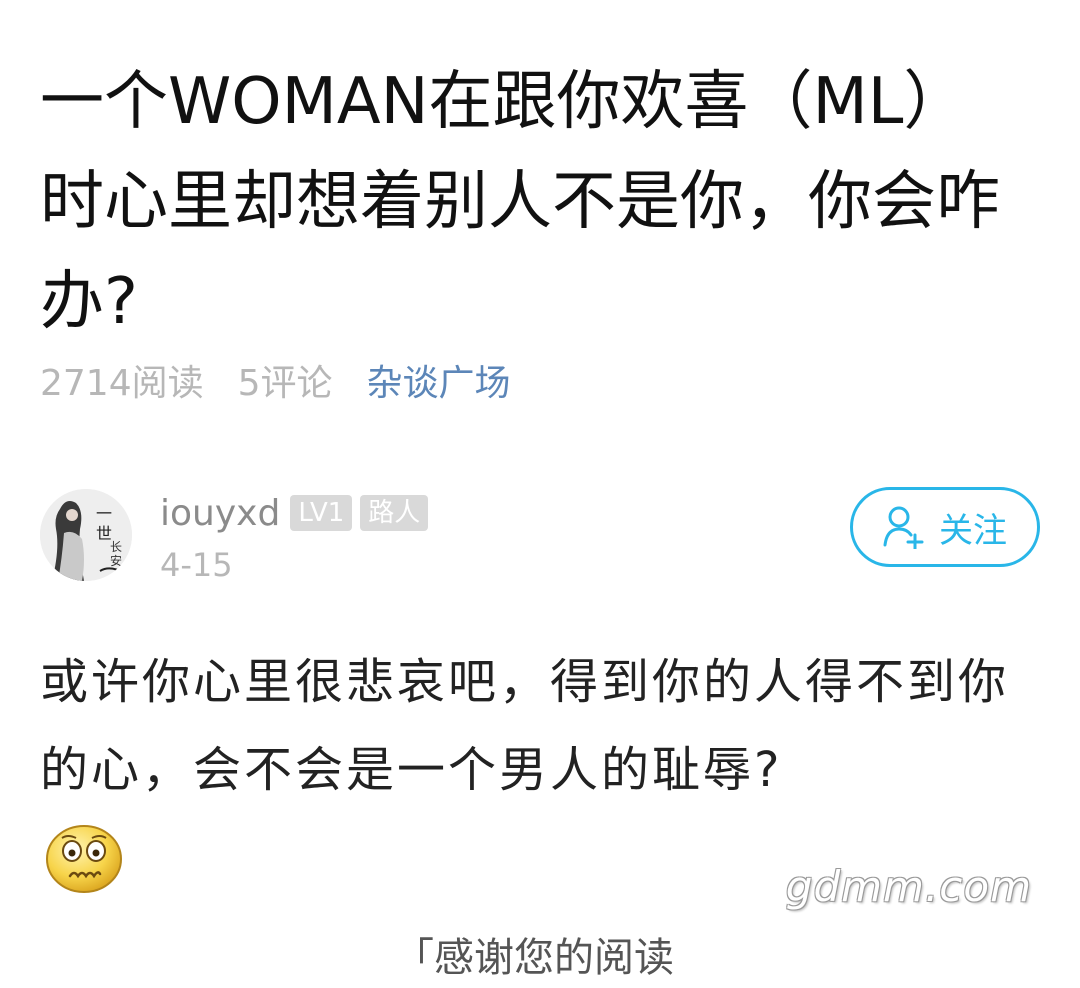 Image resolution: width=1080 pixels, height=988 pixels. I want to click on follow-label: 关注, so click(973, 530).